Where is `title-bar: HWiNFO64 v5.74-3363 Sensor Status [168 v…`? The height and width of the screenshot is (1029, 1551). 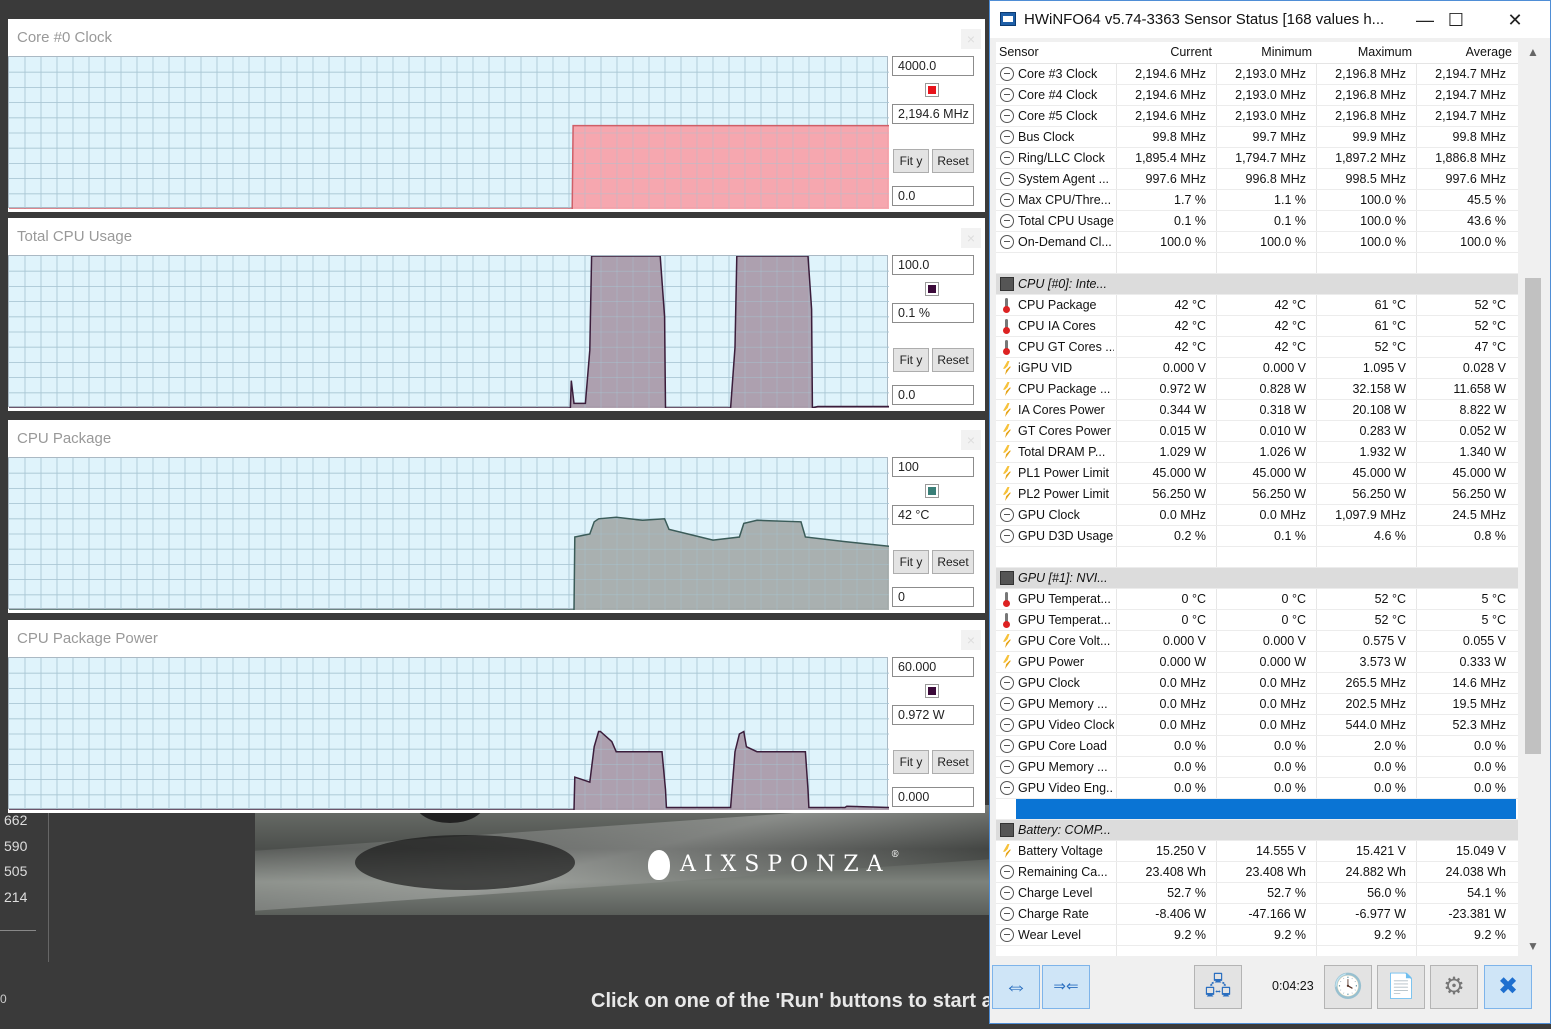 title-bar: HWiNFO64 v5.74-3363 Sensor Status [168 v… is located at coordinates (1270, 19).